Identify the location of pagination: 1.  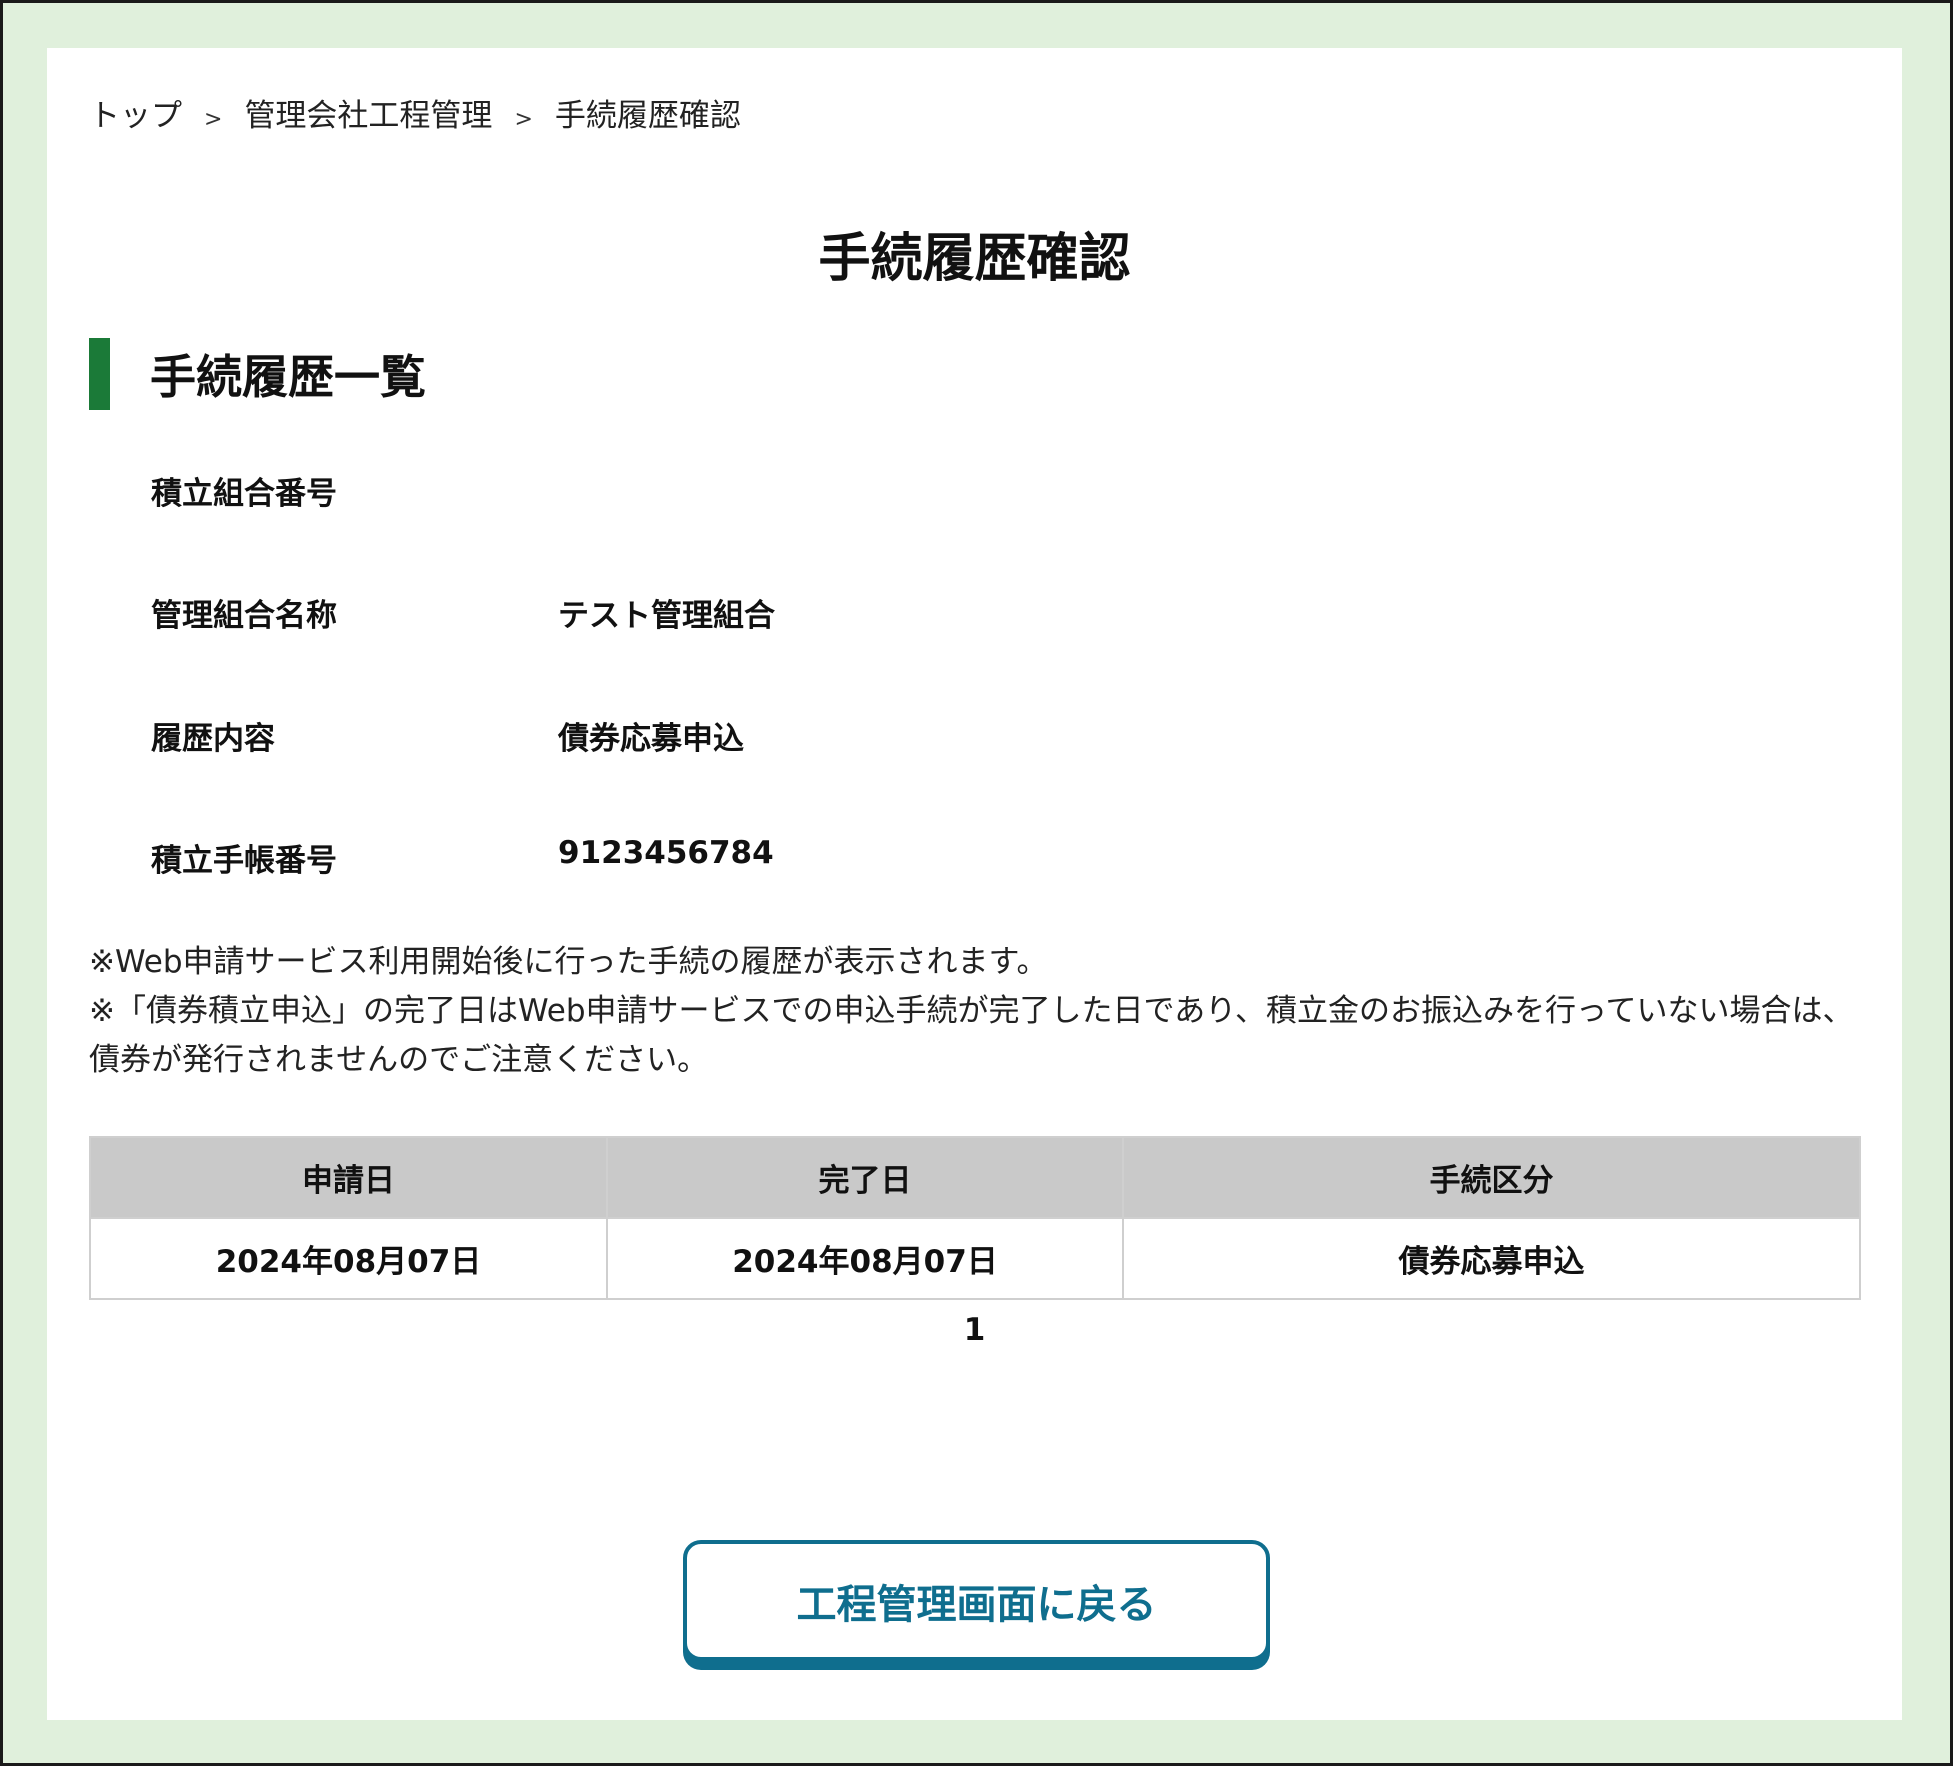
(974, 1330).